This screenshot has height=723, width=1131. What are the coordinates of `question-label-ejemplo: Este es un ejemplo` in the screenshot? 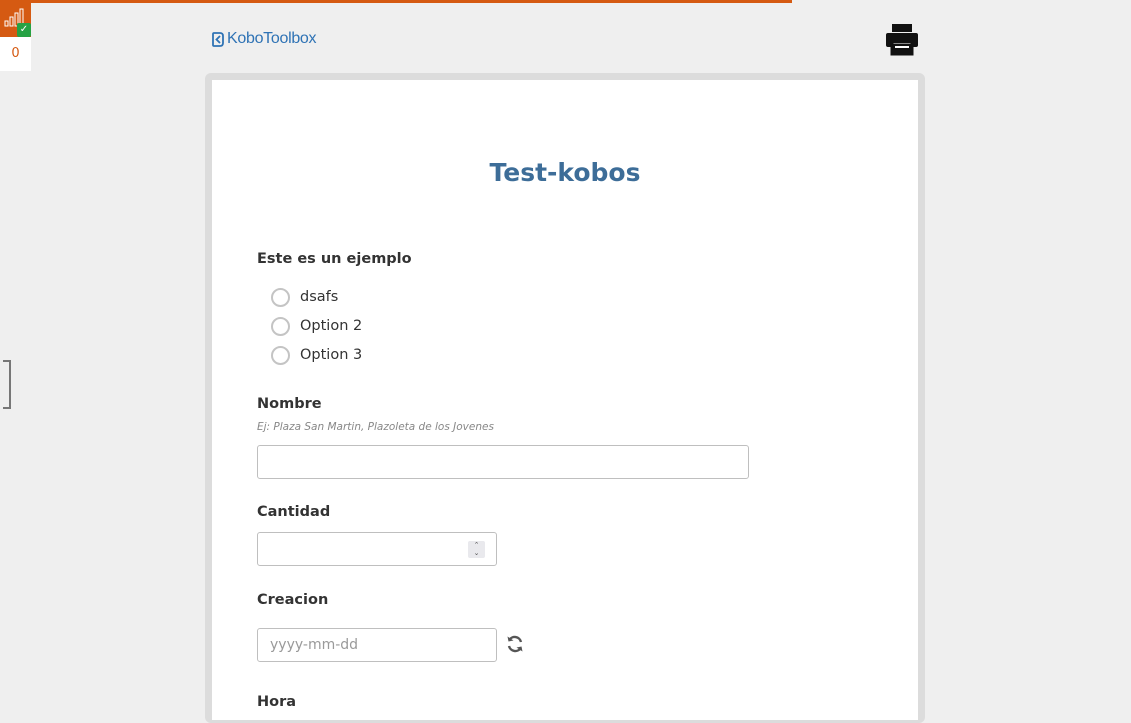 It's located at (334, 259).